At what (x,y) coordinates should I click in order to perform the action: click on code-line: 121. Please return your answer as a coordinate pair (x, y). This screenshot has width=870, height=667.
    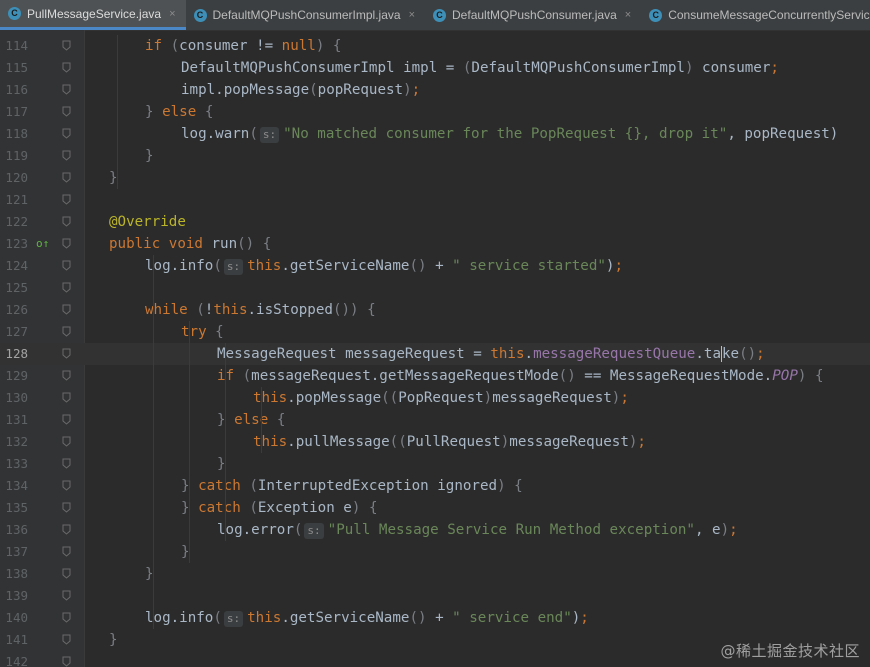
    Looking at the image, I should click on (435, 200).